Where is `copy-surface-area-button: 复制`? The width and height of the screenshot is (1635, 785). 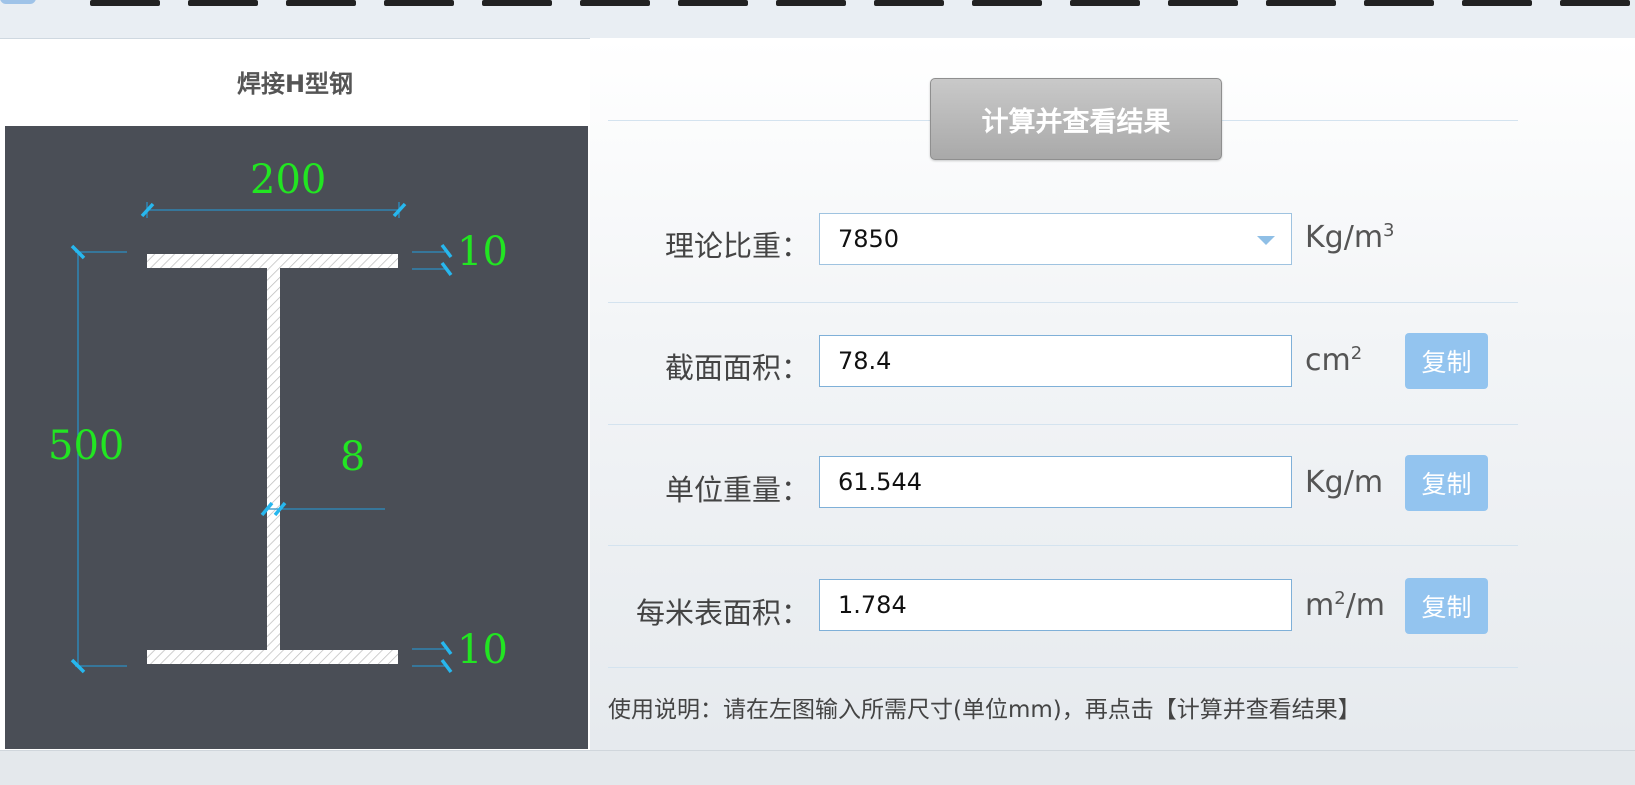 copy-surface-area-button: 复制 is located at coordinates (1446, 606).